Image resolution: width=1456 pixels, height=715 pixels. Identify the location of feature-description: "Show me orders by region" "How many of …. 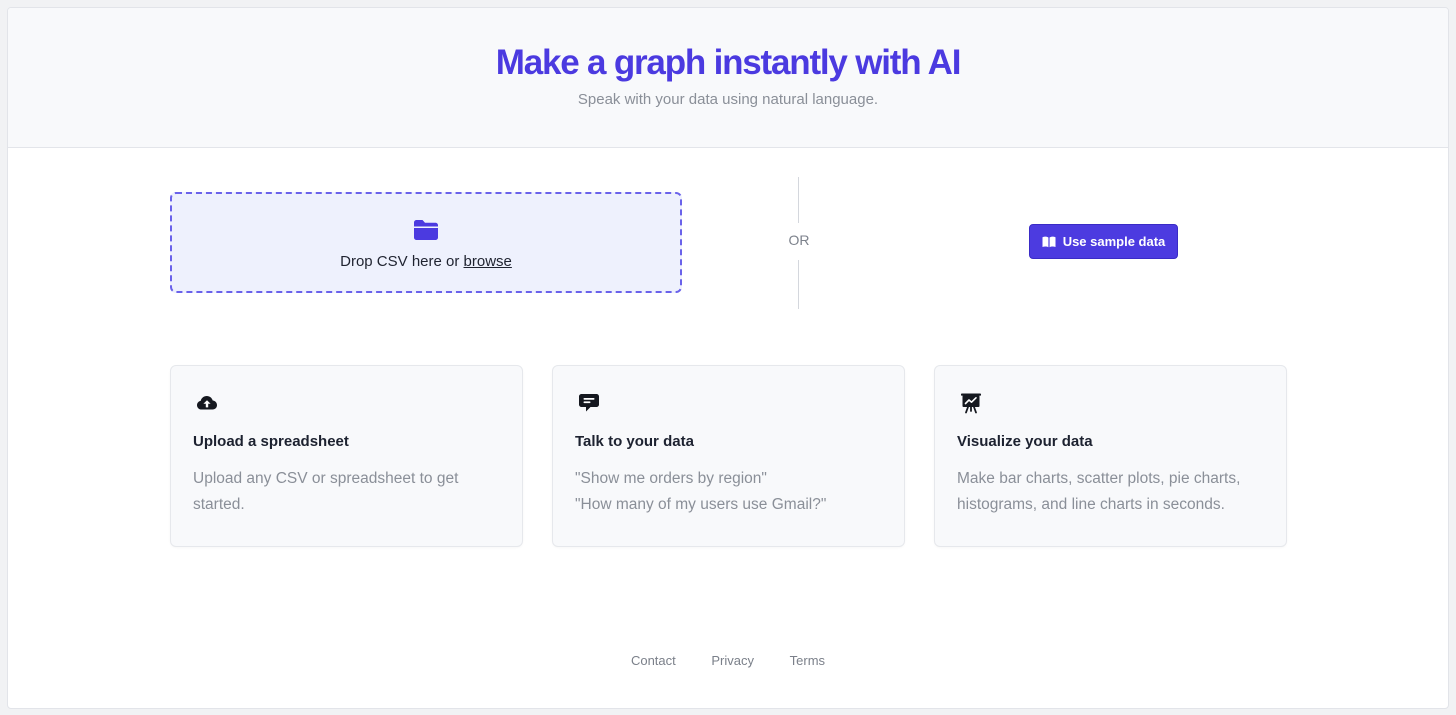
(725, 492).